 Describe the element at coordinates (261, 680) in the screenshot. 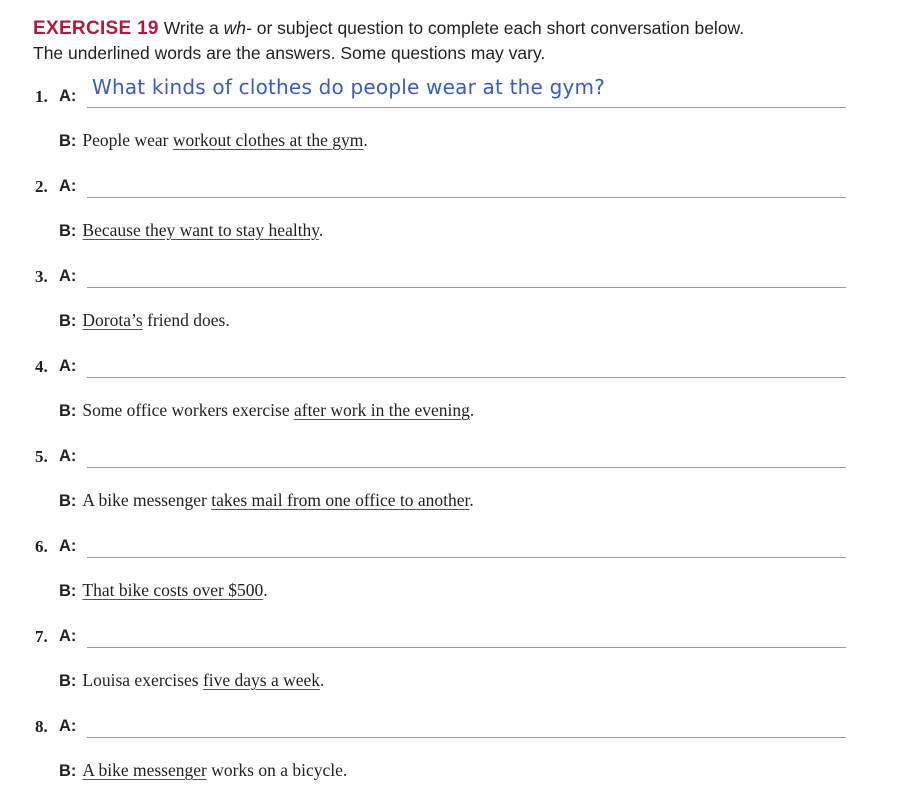

I see `underlined-answer: five days a week` at that location.